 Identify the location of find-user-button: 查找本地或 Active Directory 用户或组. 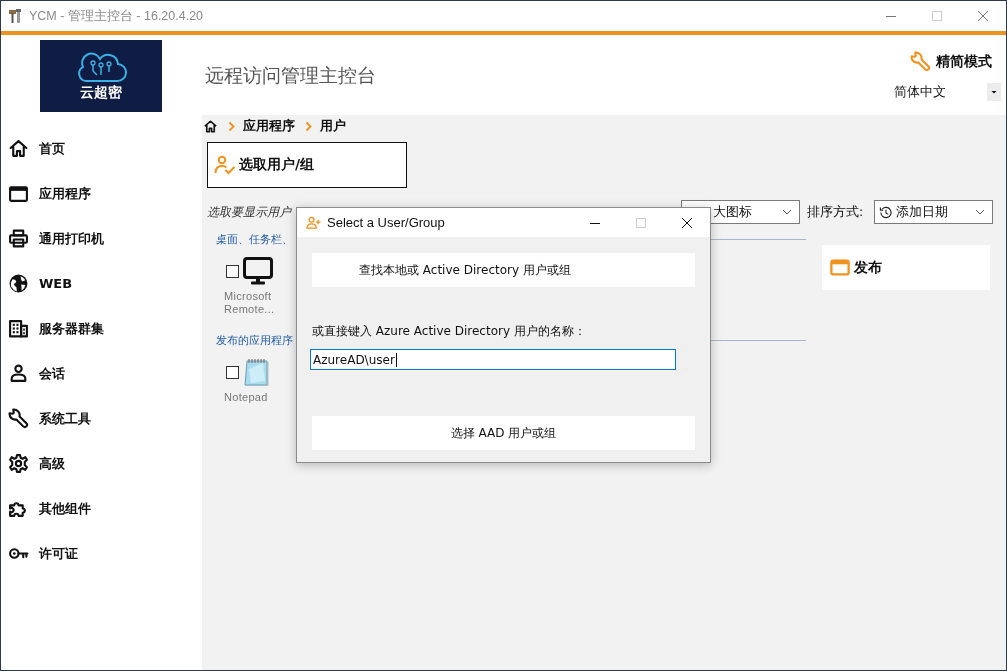
(503, 270).